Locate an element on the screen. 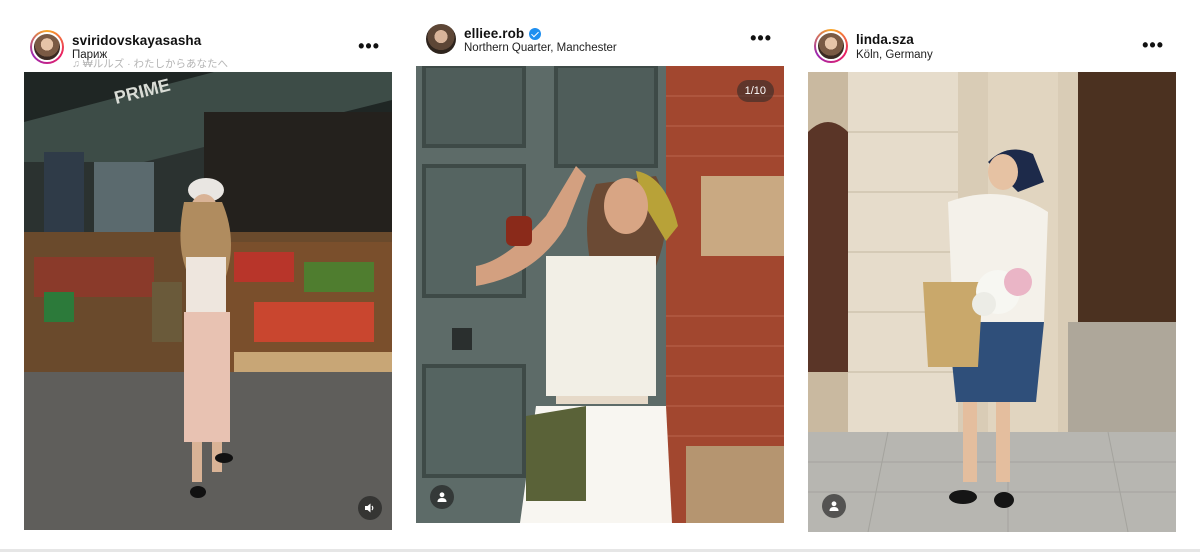 The image size is (1200, 552). verified-badge-icon is located at coordinates (535, 33).